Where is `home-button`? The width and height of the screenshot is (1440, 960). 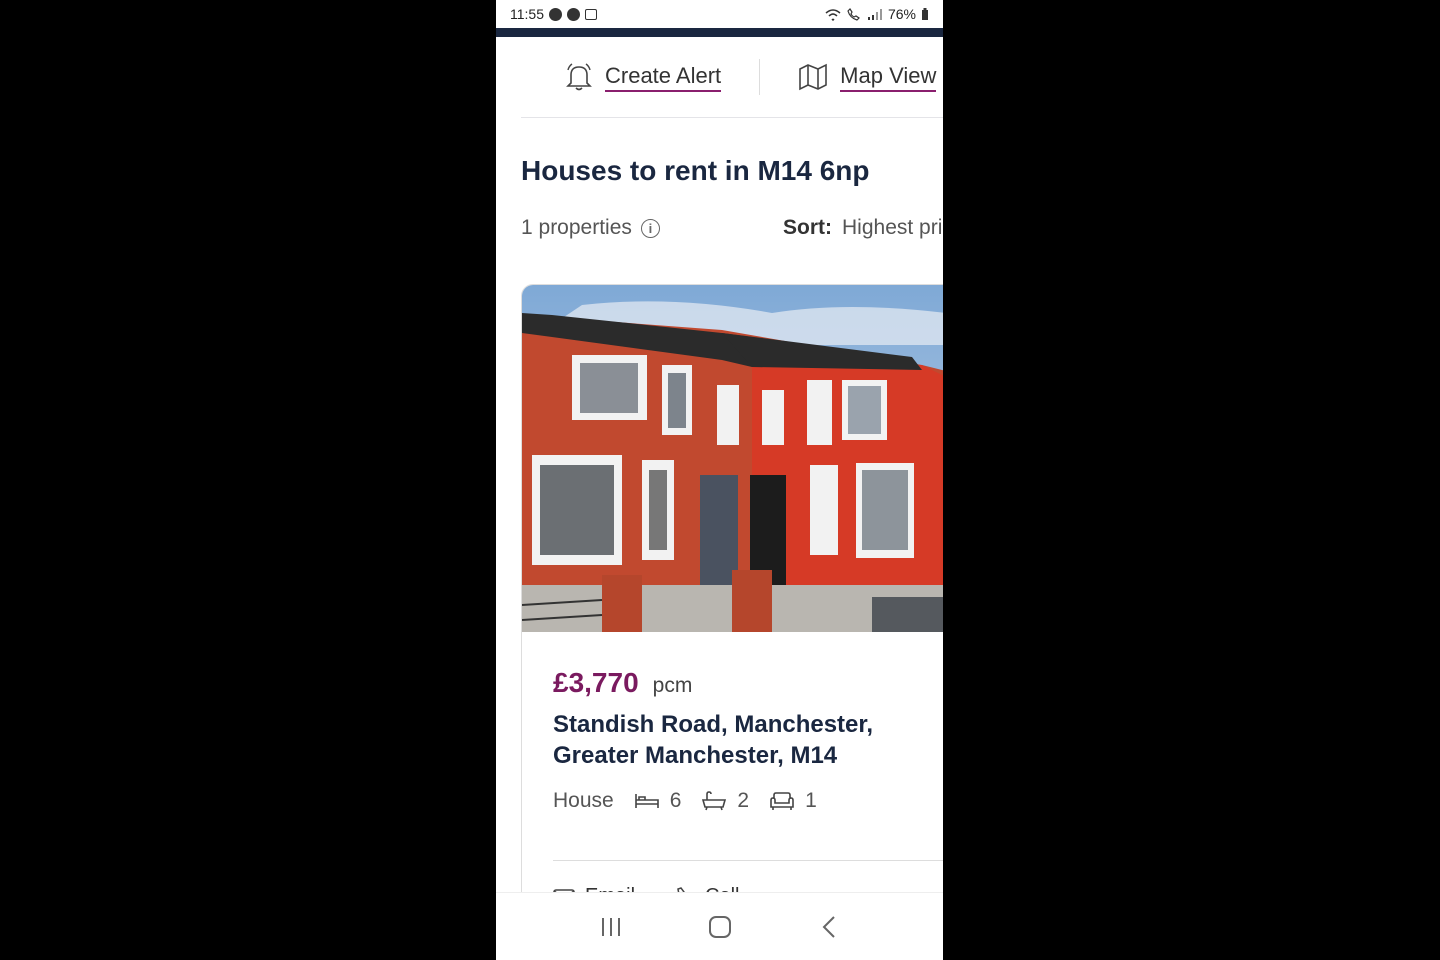 home-button is located at coordinates (720, 927).